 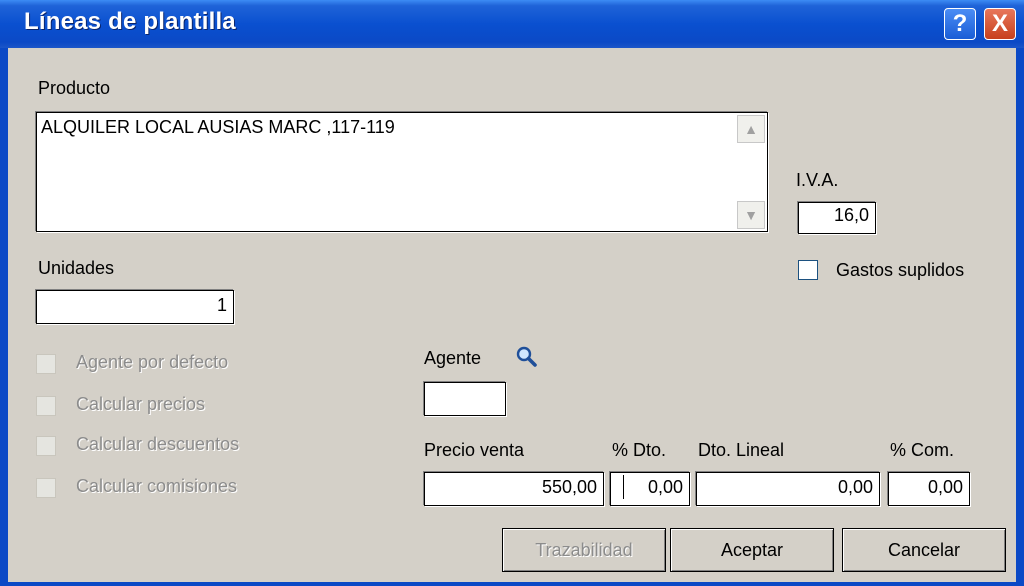 I want to click on scroll-down-arrow-icon: ▼, so click(x=751, y=215).